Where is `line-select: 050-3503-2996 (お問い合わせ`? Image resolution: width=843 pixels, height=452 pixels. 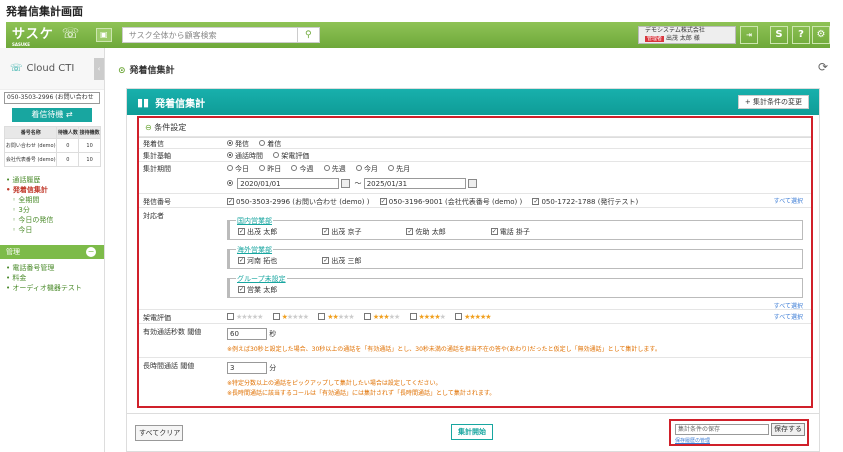
line-select: 050-3503-2996 (お問い合わせ is located at coordinates (52, 98).